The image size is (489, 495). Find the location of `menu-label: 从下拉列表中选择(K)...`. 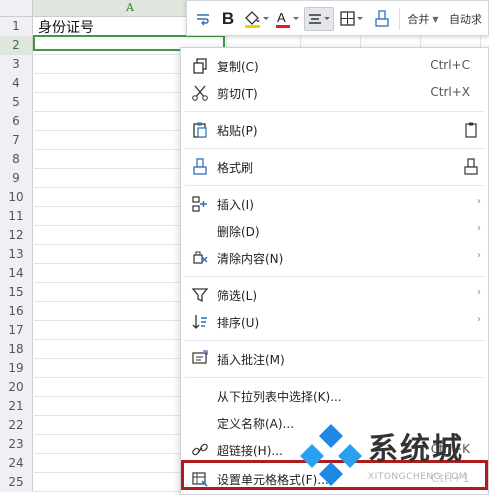

menu-label: 从下拉列表中选择(K)... is located at coordinates (279, 397).